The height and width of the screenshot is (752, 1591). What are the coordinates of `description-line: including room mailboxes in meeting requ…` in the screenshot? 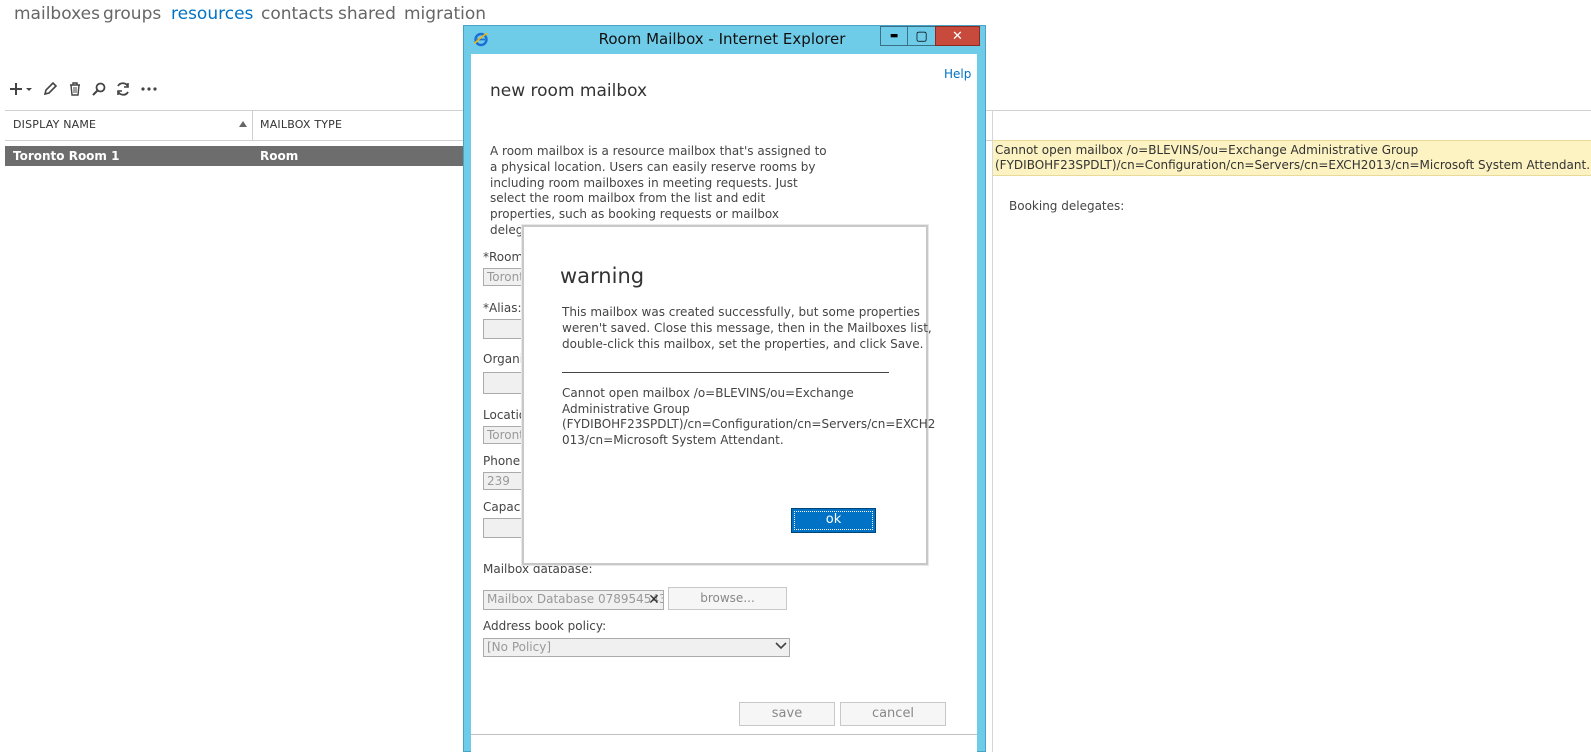 It's located at (644, 182).